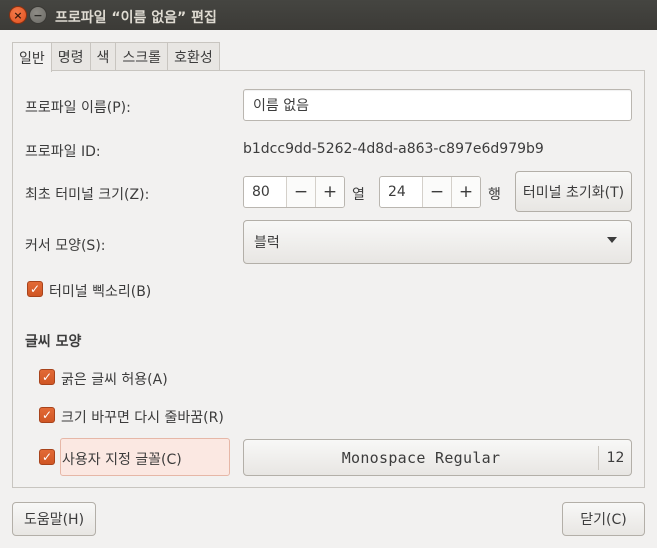 Image resolution: width=657 pixels, height=548 pixels. Describe the element at coordinates (47, 415) in the screenshot. I see `rewrap-checkbox: ✓` at that location.